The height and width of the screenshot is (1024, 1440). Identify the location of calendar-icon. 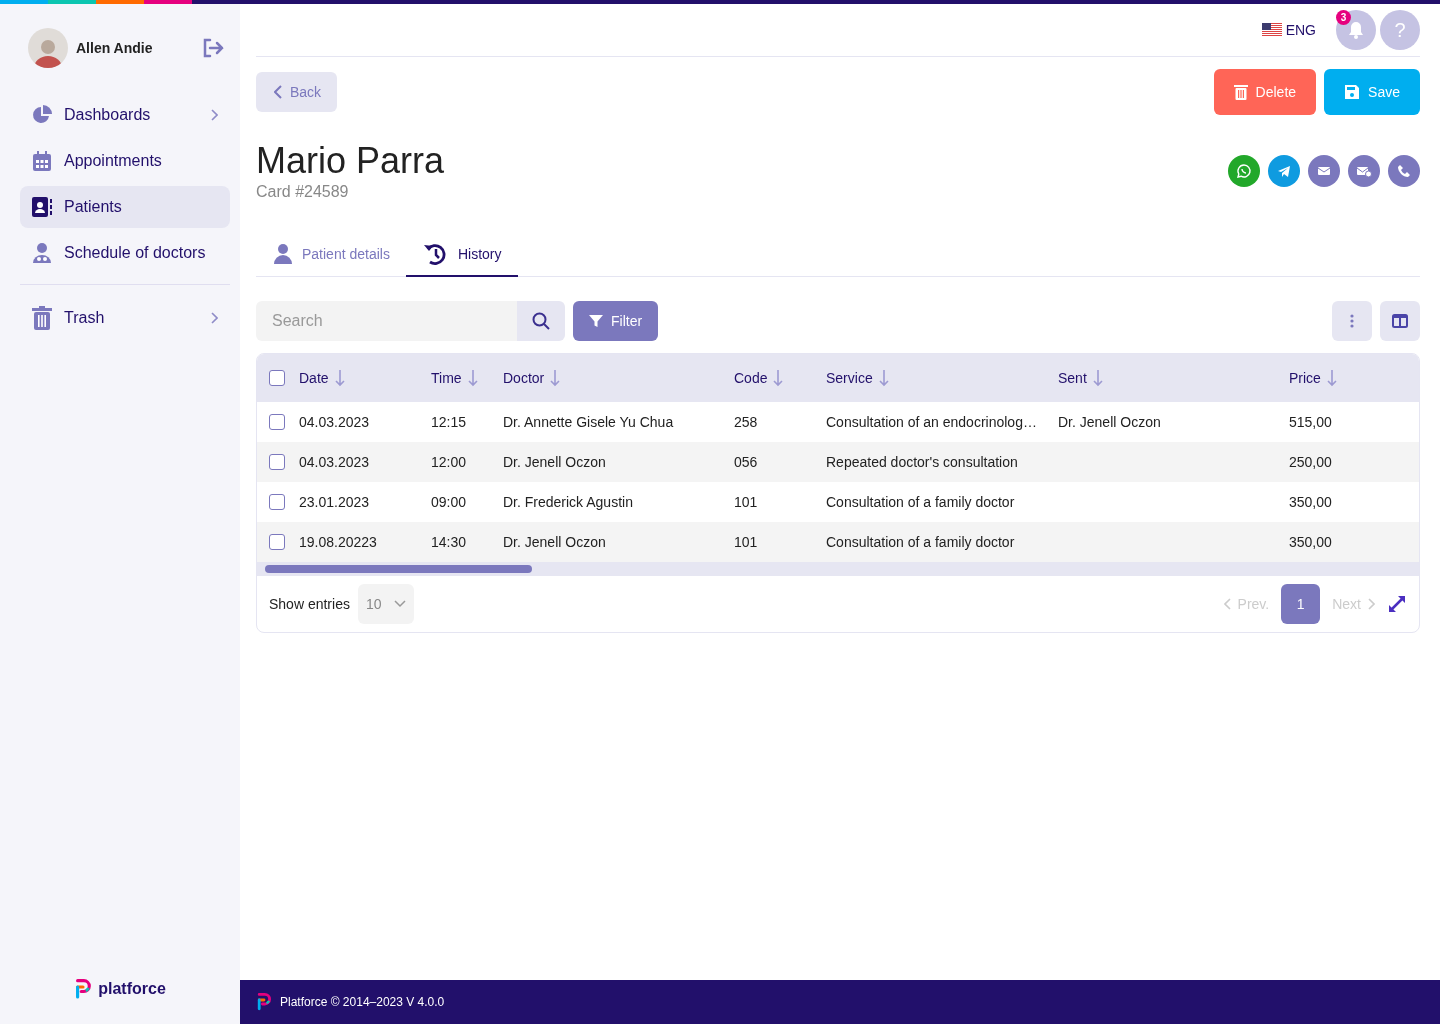
(42, 161).